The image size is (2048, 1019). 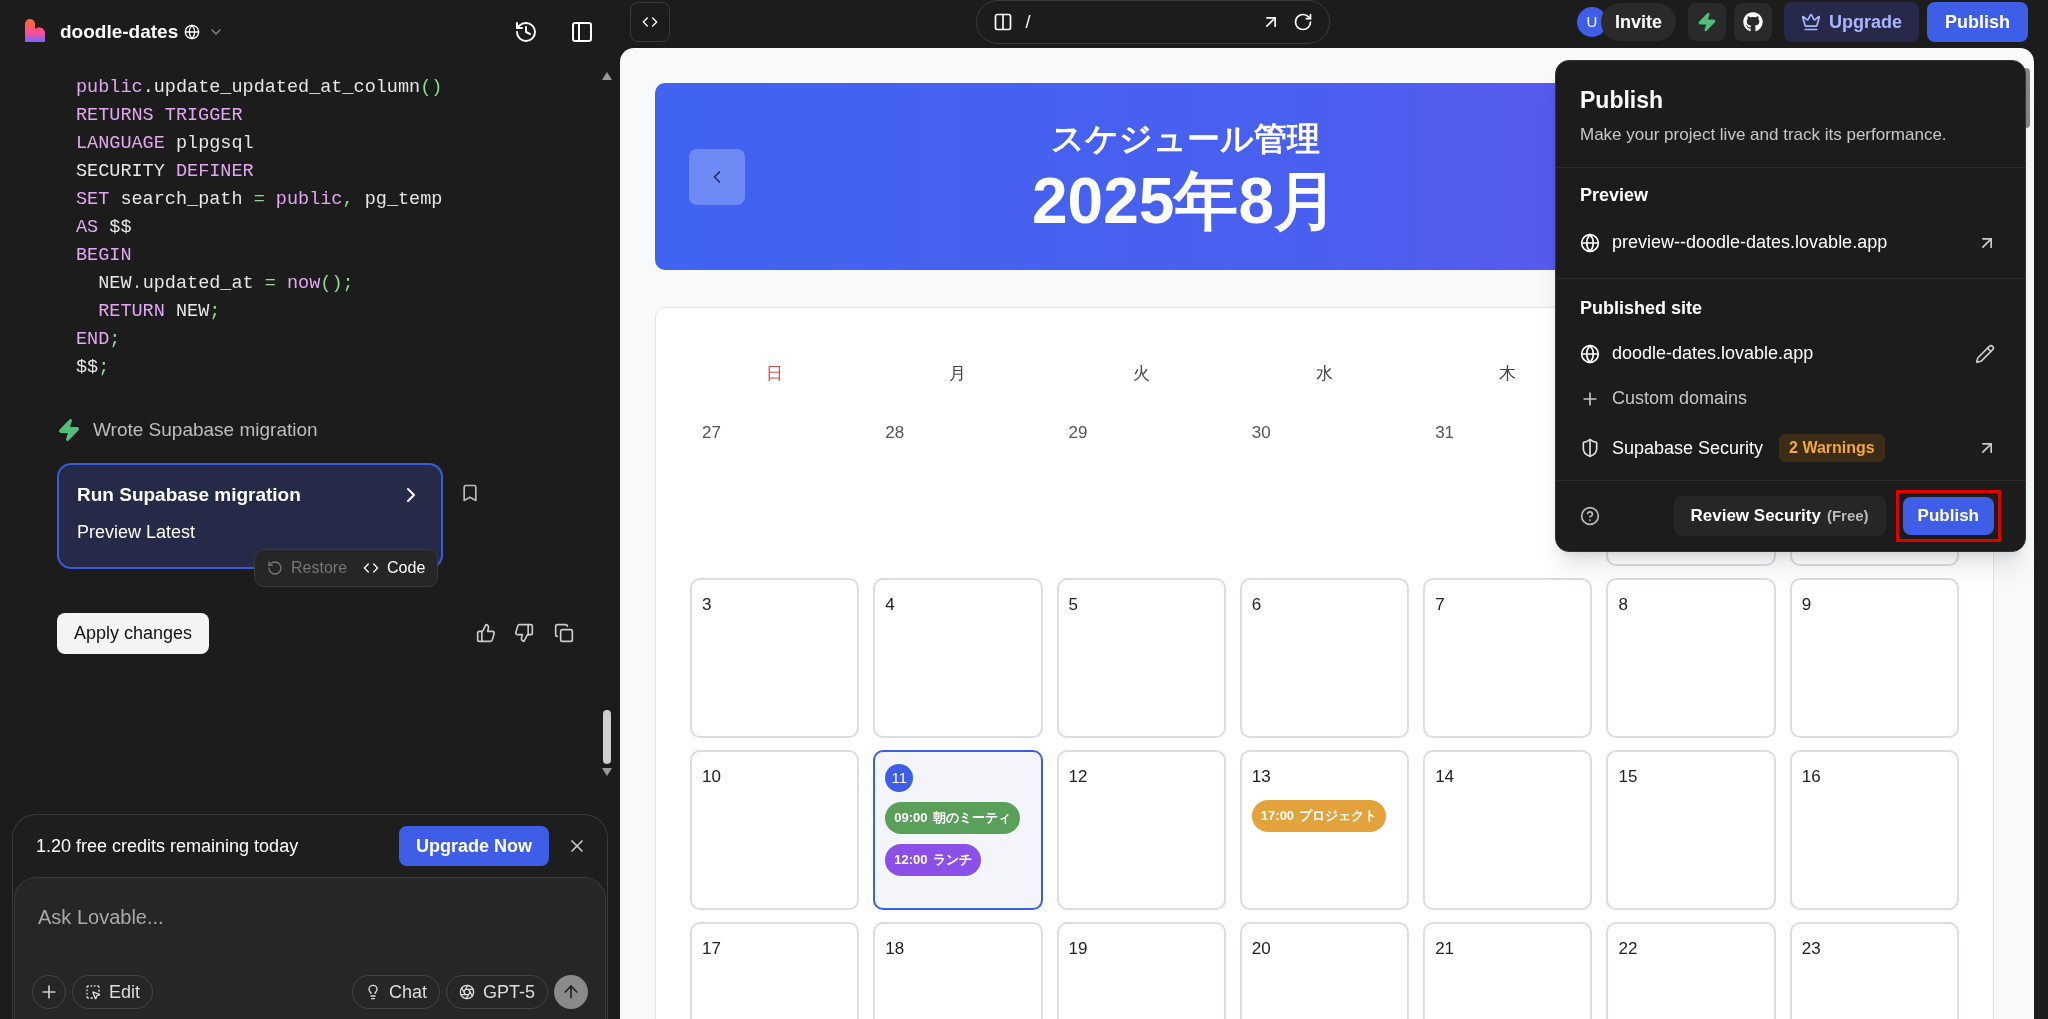 What do you see at coordinates (524, 633) in the screenshot?
I see `thumbs-down-icon` at bounding box center [524, 633].